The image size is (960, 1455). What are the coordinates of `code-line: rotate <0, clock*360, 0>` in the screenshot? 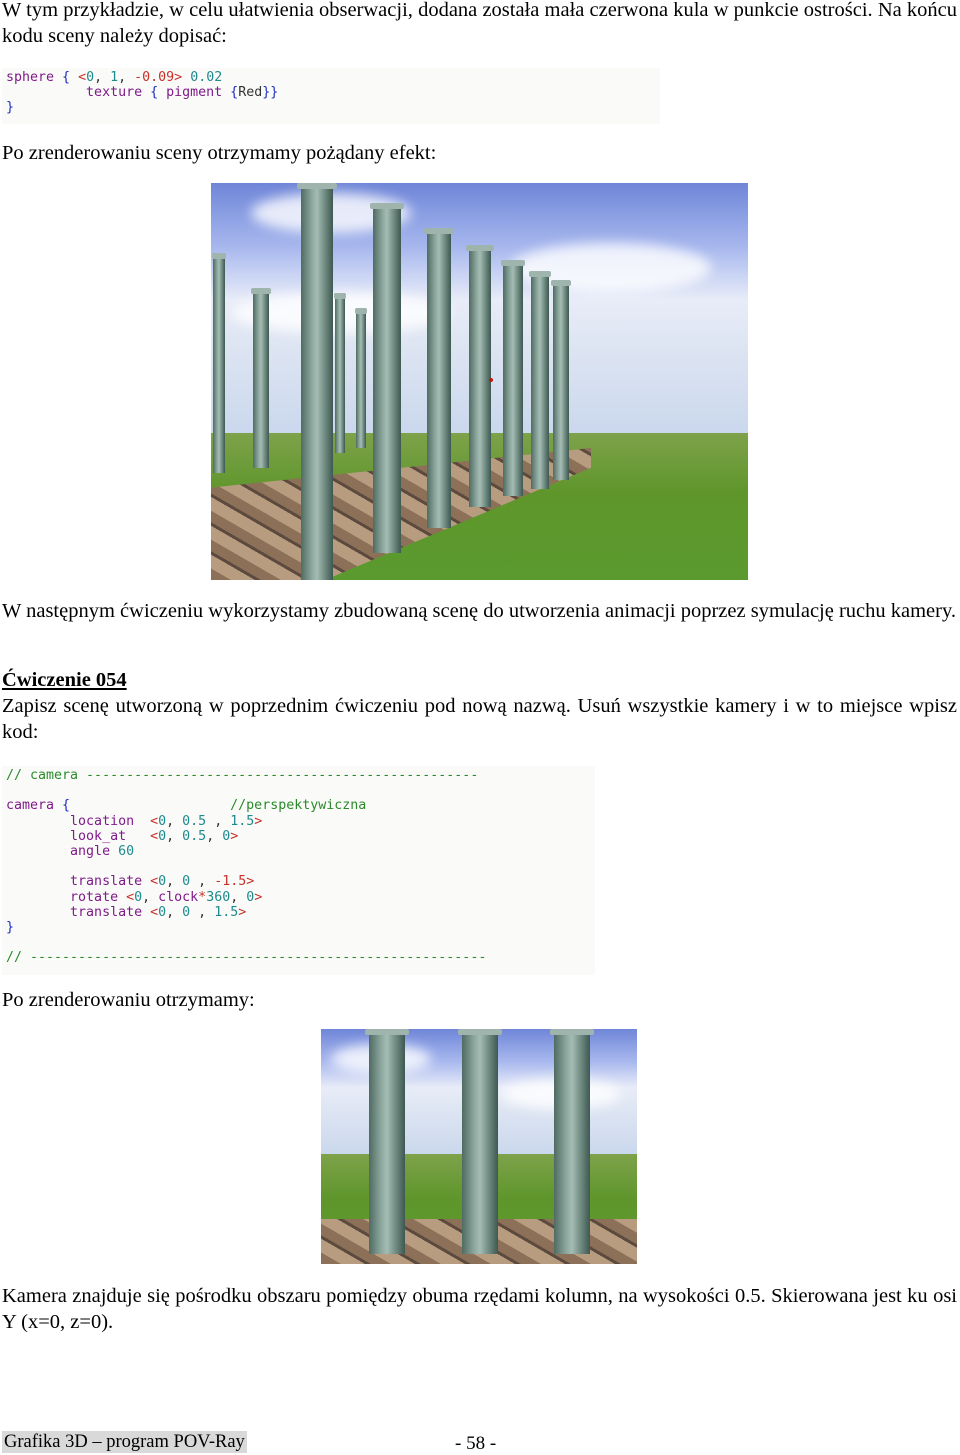 It's located at (298, 897).